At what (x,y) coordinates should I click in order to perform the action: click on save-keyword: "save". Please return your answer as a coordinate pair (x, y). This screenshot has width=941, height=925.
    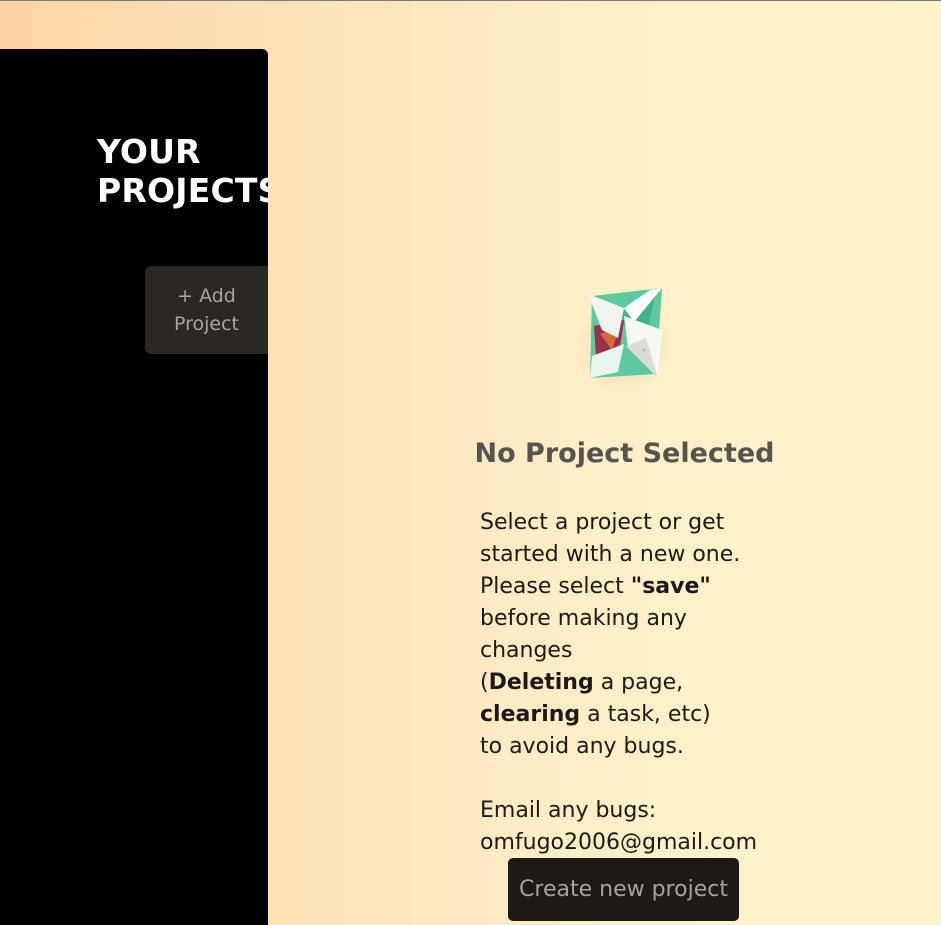
    Looking at the image, I should click on (670, 586).